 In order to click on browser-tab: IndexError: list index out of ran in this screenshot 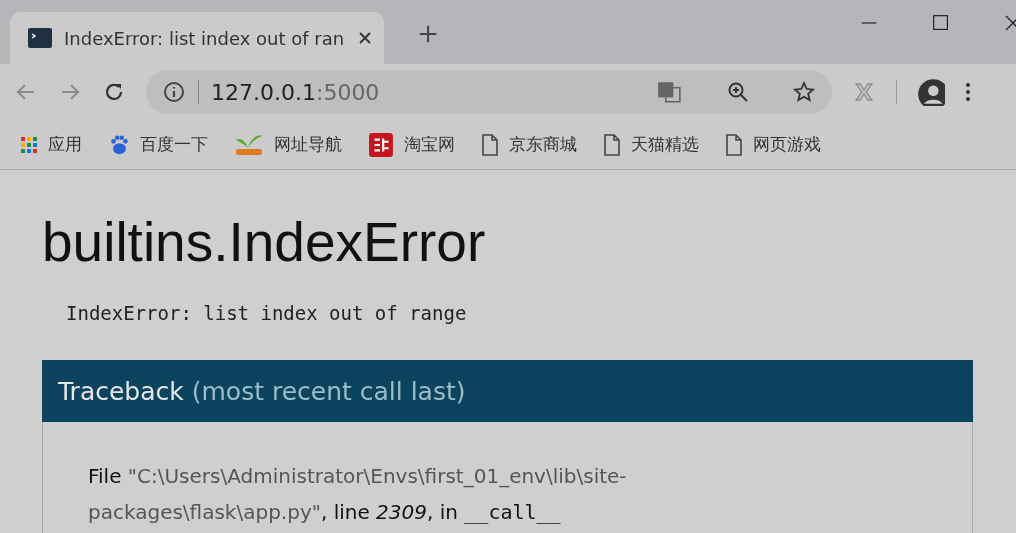, I will do `click(197, 38)`.